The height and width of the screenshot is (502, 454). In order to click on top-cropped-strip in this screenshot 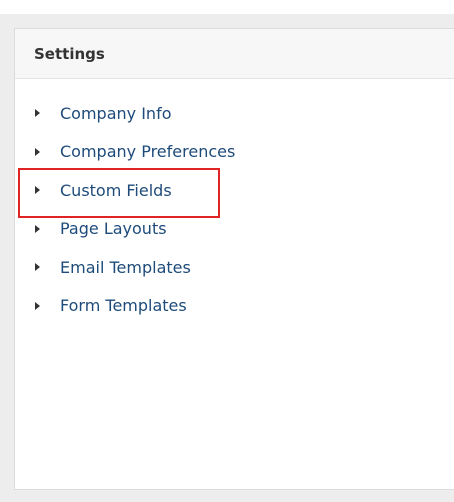, I will do `click(227, 7)`.